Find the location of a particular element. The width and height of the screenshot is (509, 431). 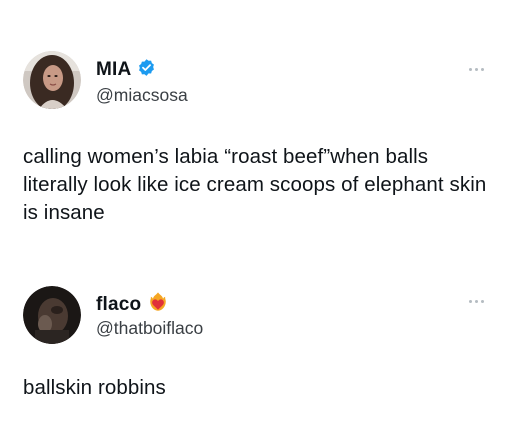

handle: @thatboiflaco is located at coordinates (149, 328).